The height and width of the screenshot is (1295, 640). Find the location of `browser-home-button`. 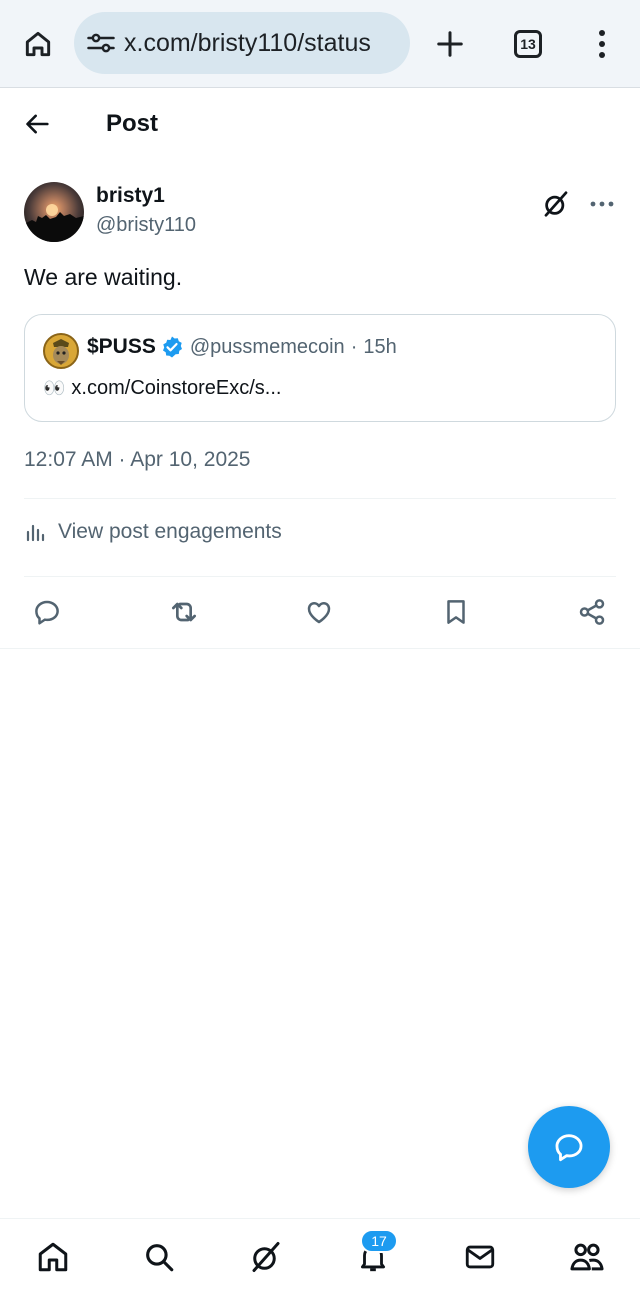

browser-home-button is located at coordinates (38, 44).